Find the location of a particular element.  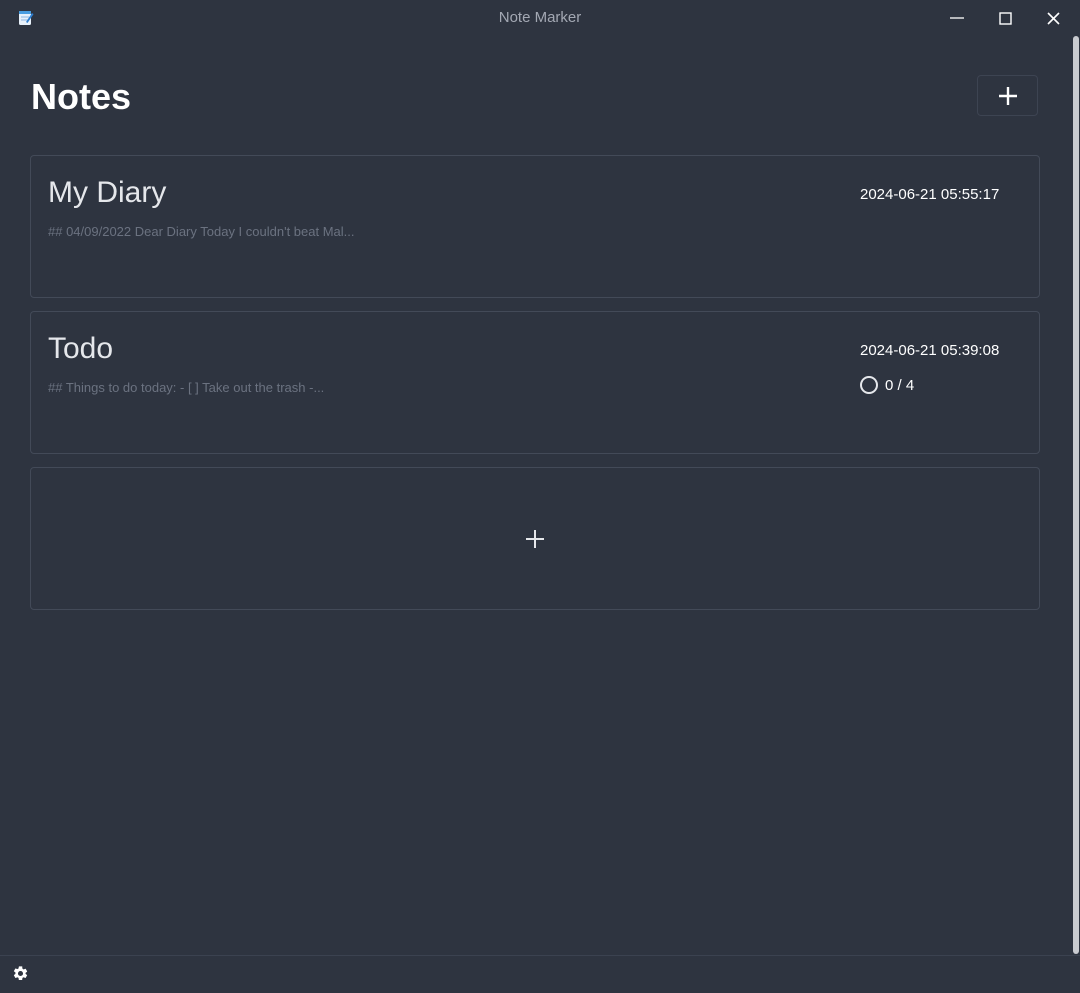

todo-progress: 0 / 4 is located at coordinates (887, 385).